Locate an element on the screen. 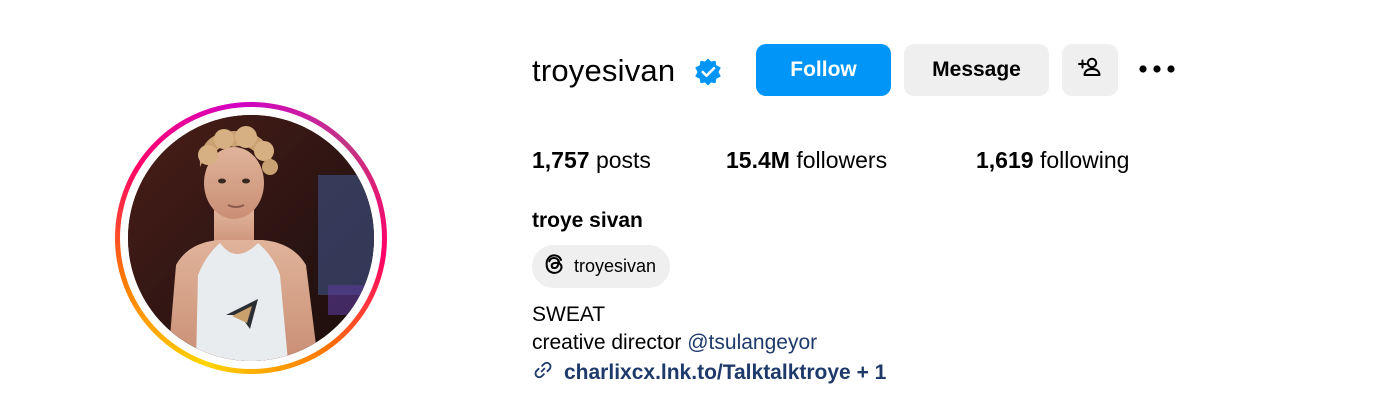 The image size is (1381, 409). story-ring-gap is located at coordinates (251, 238).